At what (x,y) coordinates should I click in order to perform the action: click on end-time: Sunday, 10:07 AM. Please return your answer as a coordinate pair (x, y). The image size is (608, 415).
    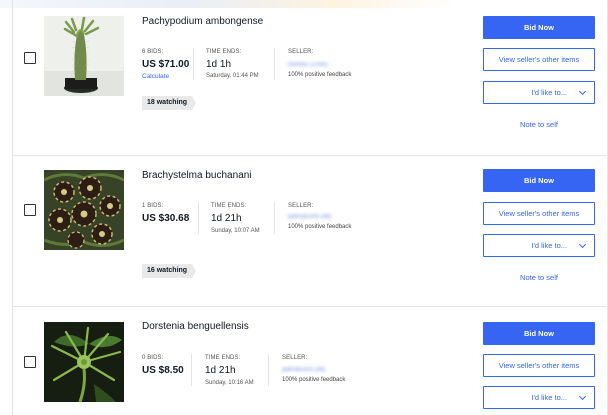
    Looking at the image, I should click on (235, 231).